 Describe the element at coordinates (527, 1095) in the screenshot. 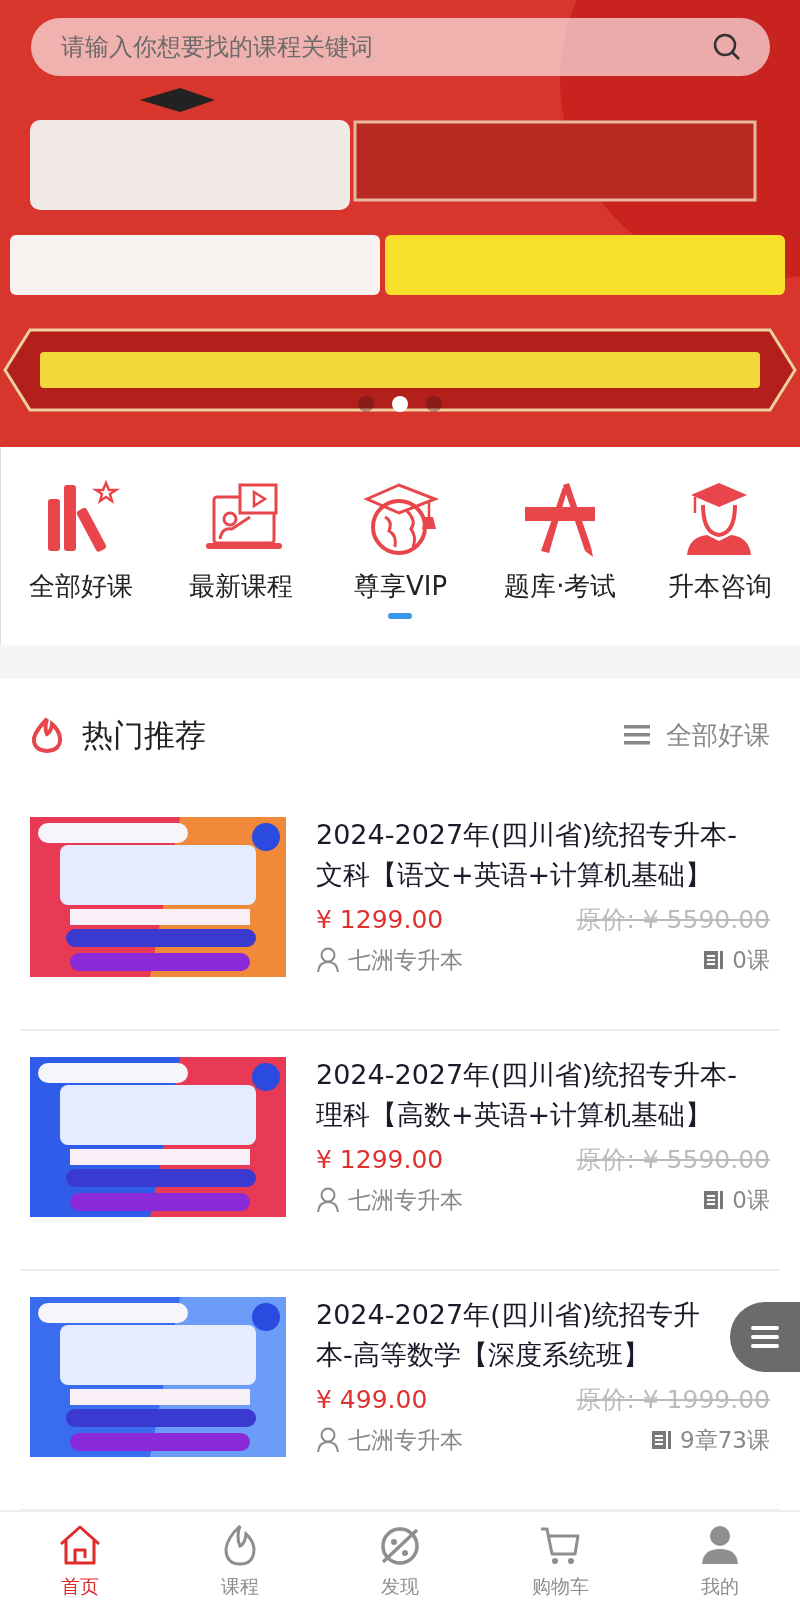

I see `course-title: 2024-2027年(四川省)统招专升本-理科【高数+英语+计算机基础】` at that location.